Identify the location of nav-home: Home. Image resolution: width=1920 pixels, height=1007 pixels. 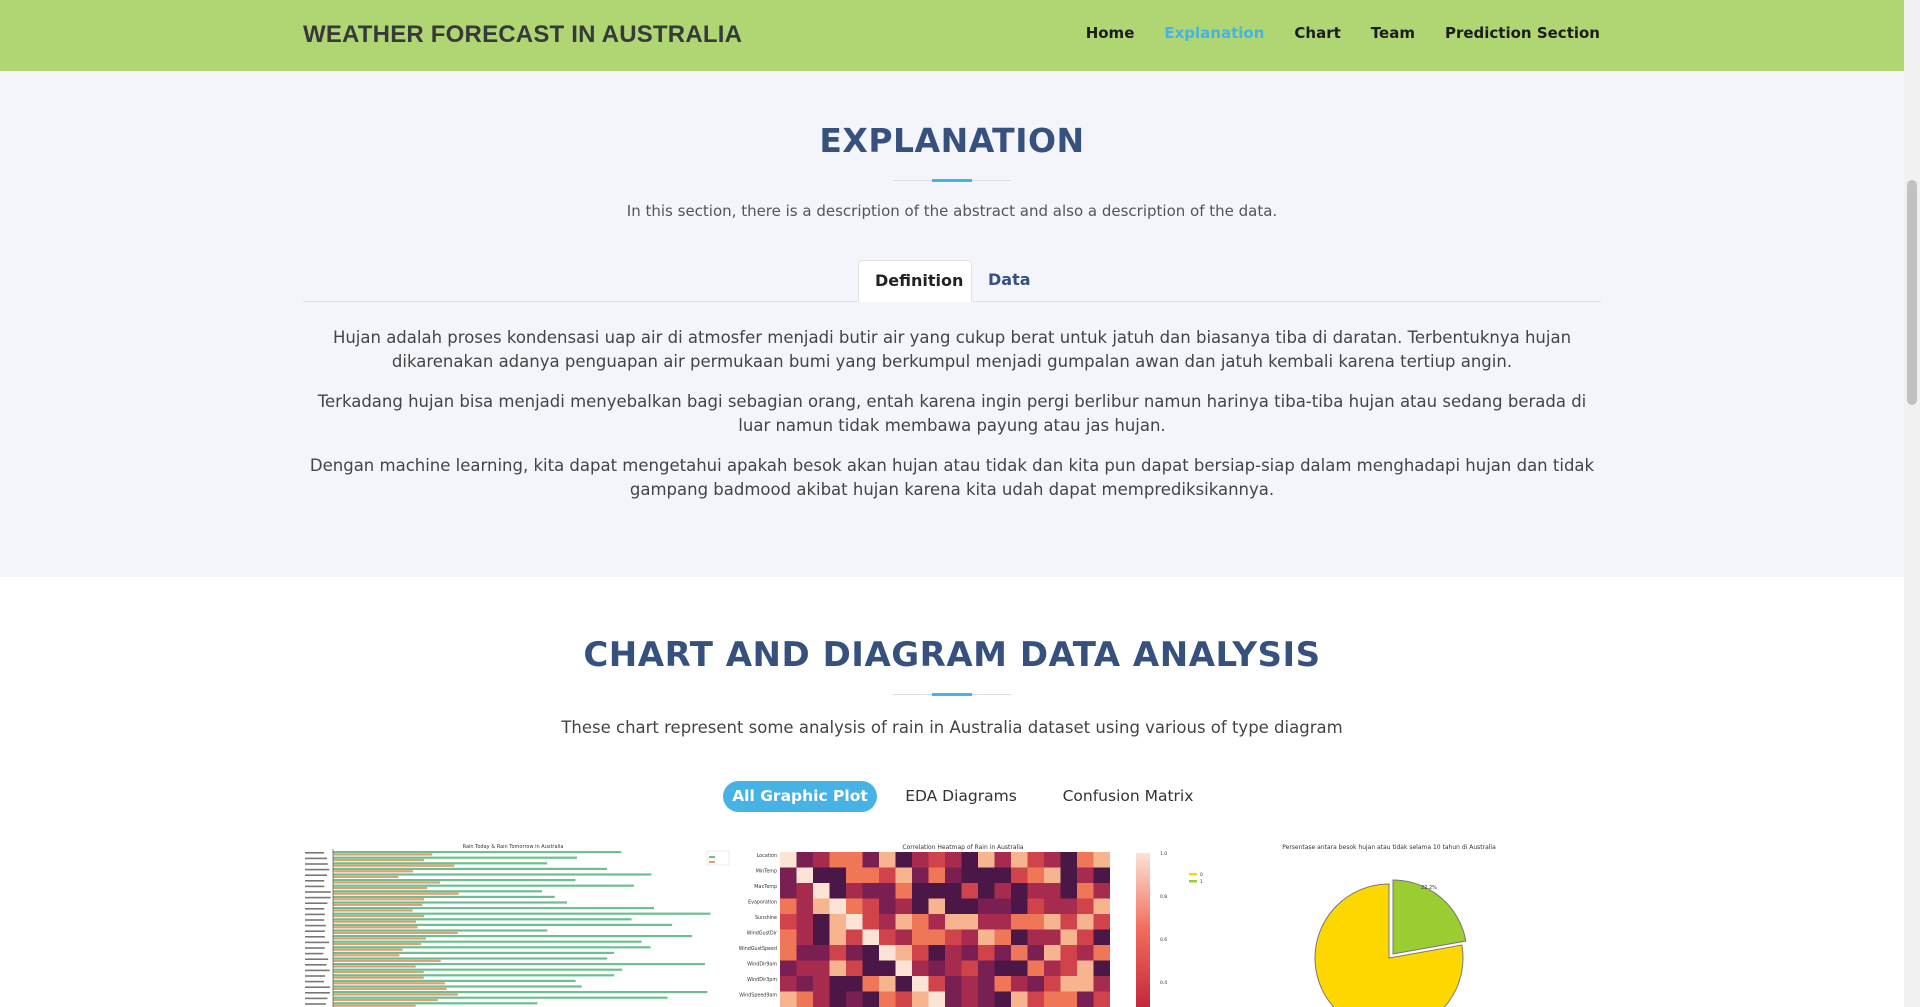
(1110, 33).